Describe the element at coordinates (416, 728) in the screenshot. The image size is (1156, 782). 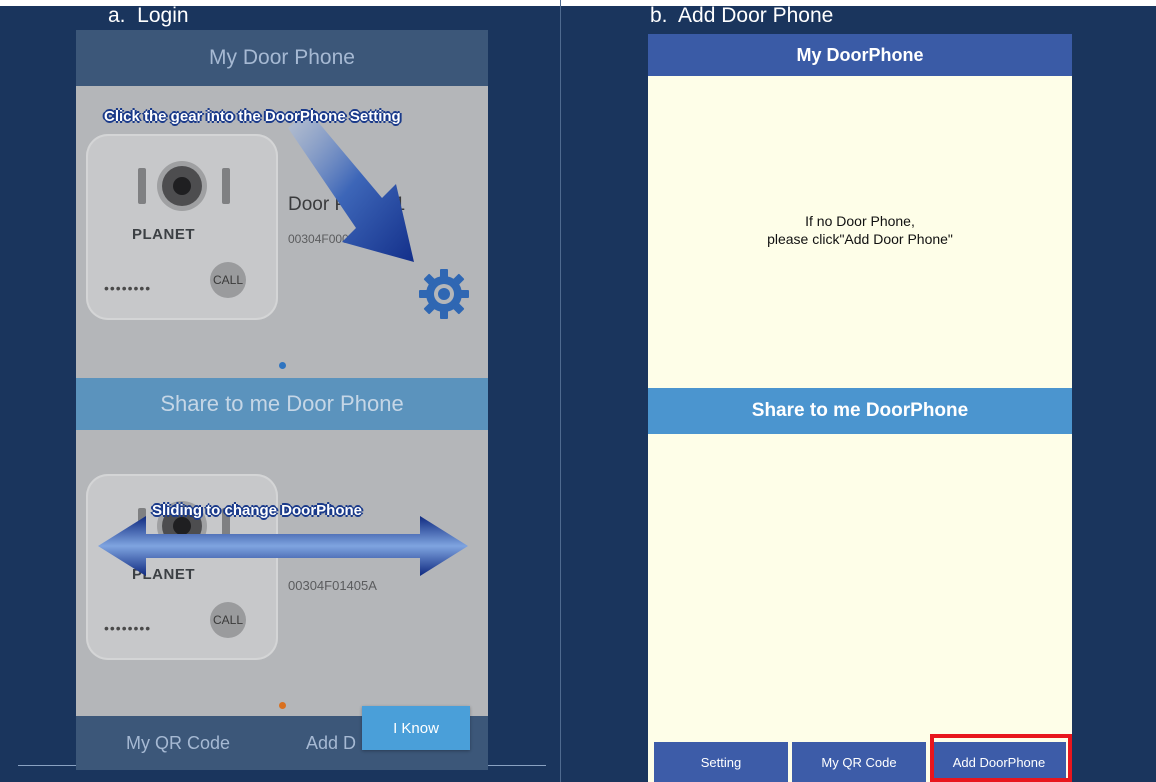
I see `i-know-button: I Know` at that location.